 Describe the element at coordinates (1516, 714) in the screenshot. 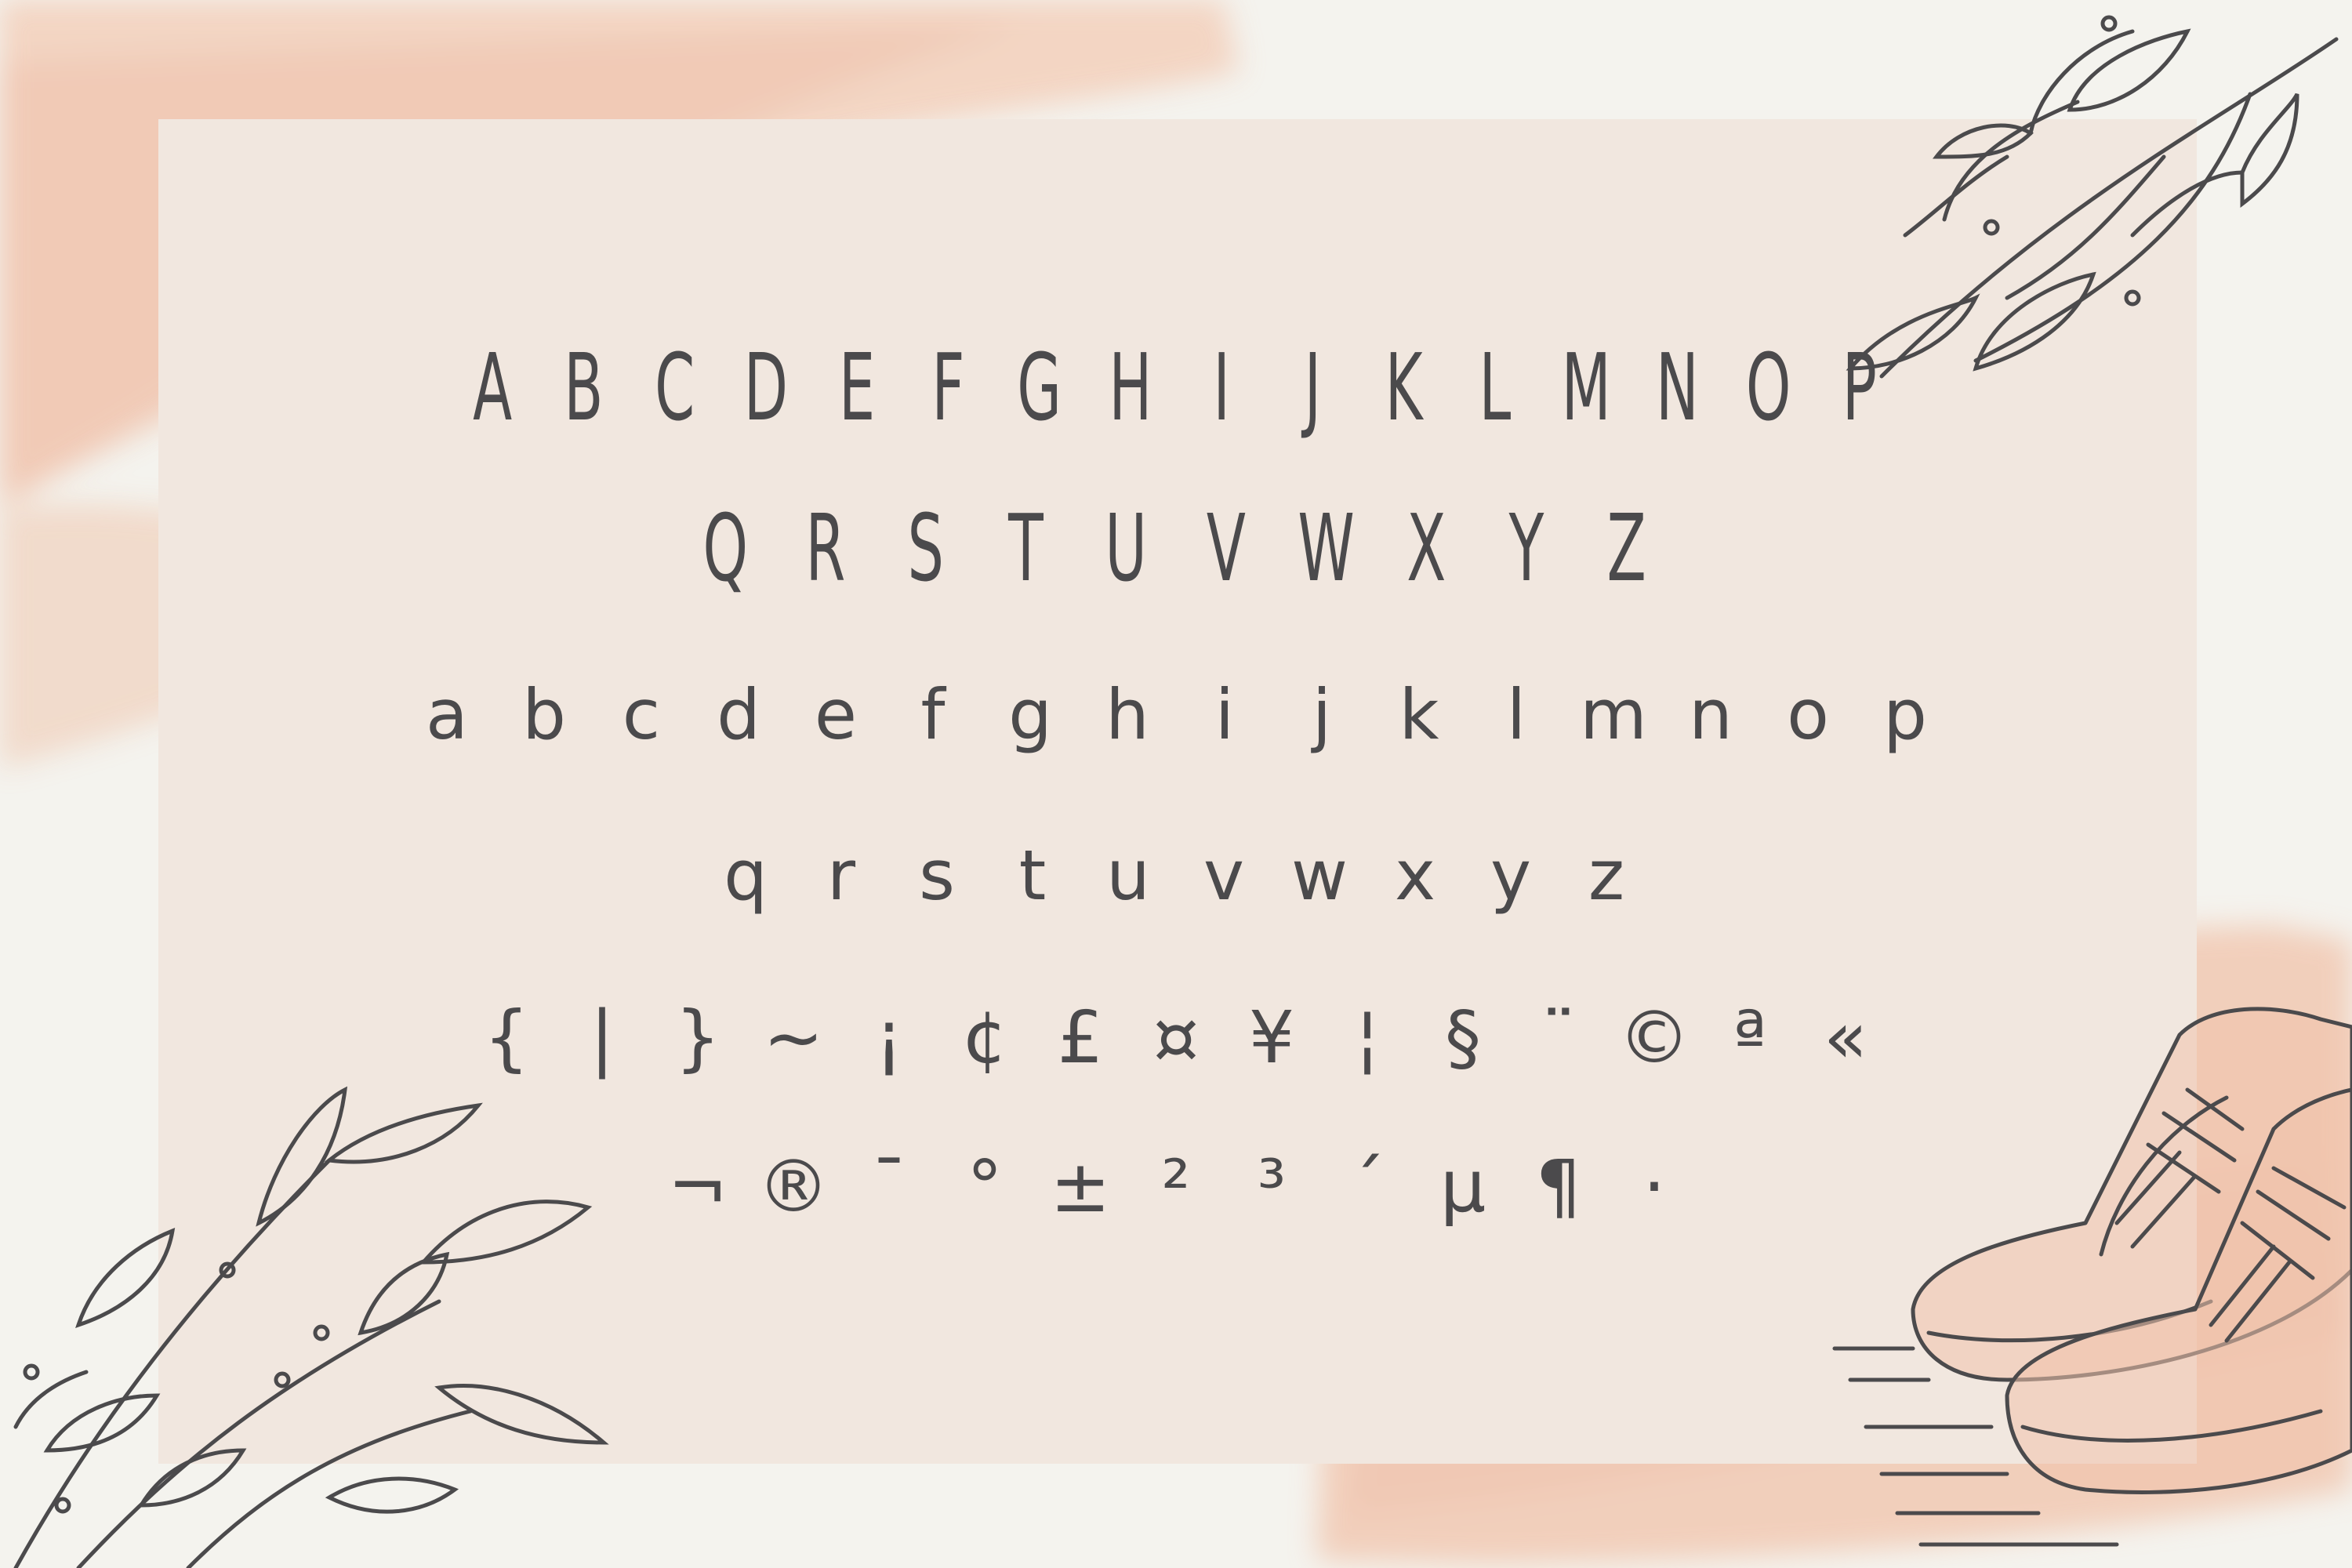

I see `glyph: l` at that location.